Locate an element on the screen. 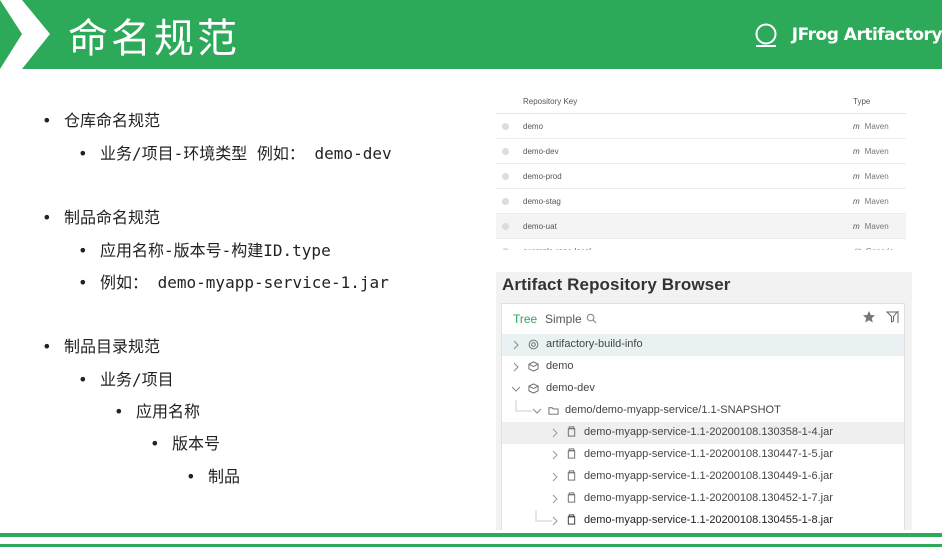 This screenshot has height=547, width=942. build-info-icon is located at coordinates (533, 344).